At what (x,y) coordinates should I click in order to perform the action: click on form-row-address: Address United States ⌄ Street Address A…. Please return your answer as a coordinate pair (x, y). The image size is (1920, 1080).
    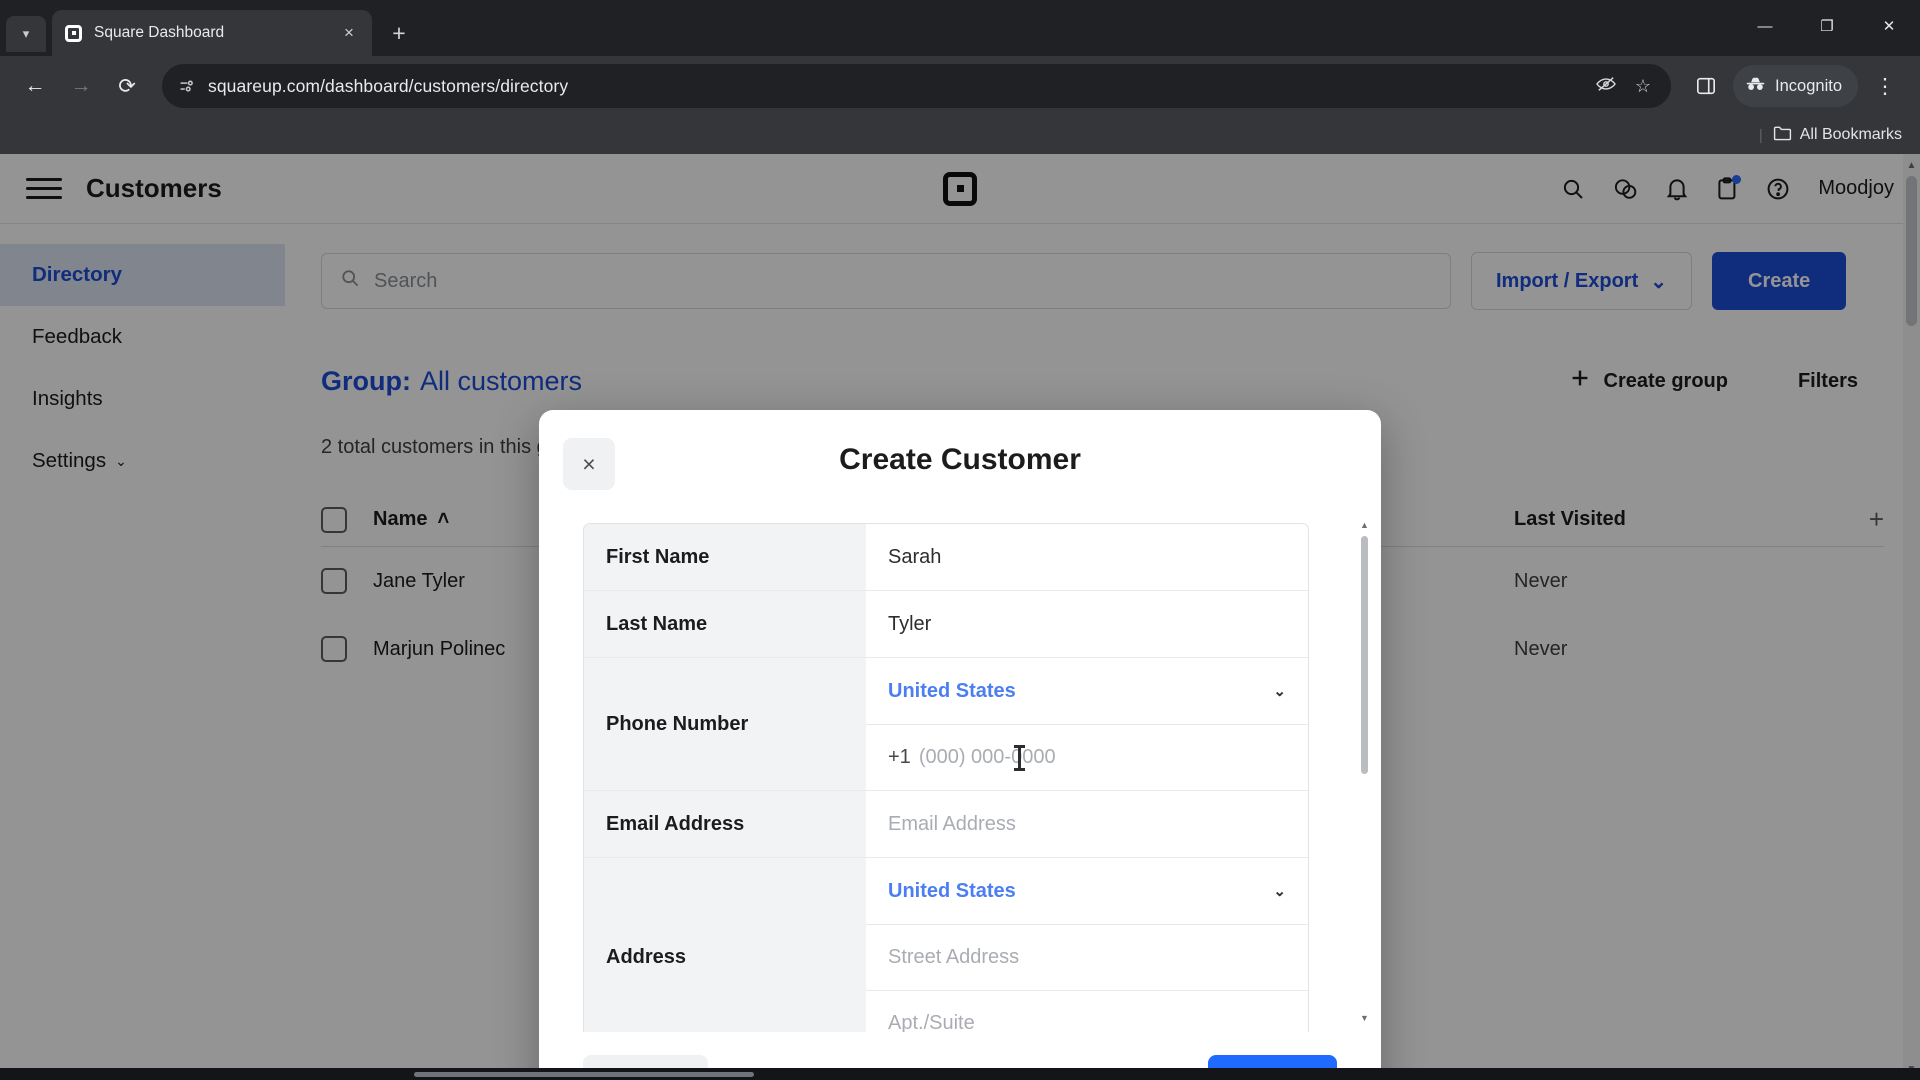
    Looking at the image, I should click on (946, 945).